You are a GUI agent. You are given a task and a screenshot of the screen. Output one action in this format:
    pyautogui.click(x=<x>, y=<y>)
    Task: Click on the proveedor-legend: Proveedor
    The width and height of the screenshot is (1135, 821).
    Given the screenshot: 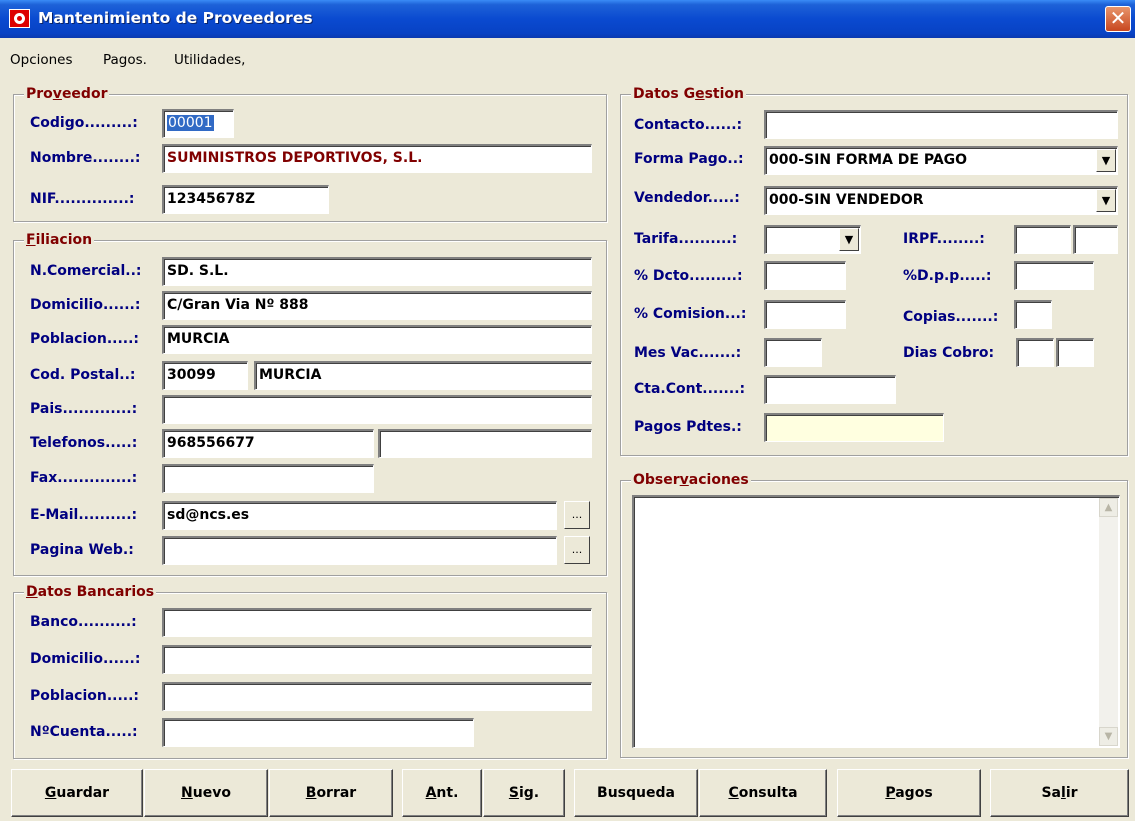 What is the action you would take?
    pyautogui.click(x=67, y=94)
    